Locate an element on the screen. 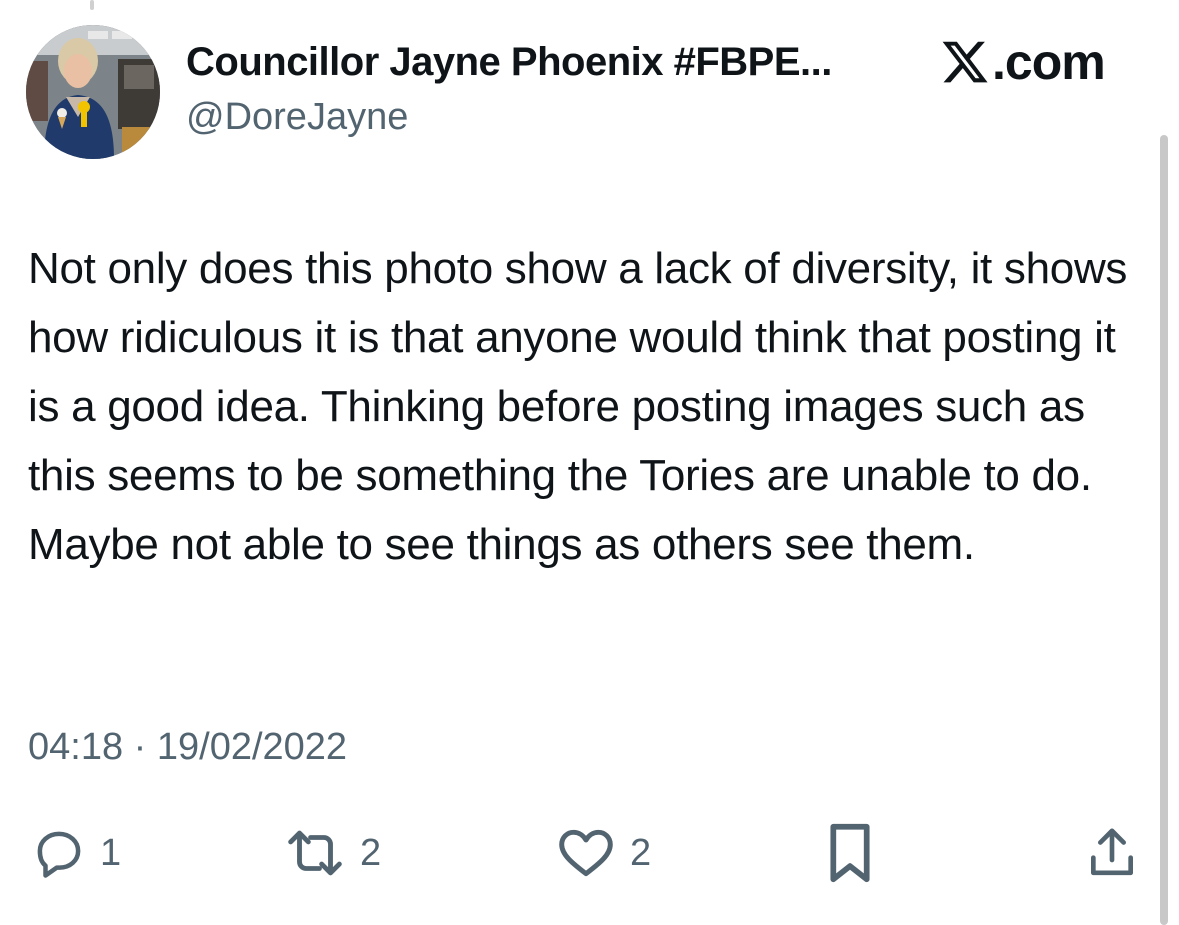 The image size is (1179, 925). scrollbar is located at coordinates (1164, 530).